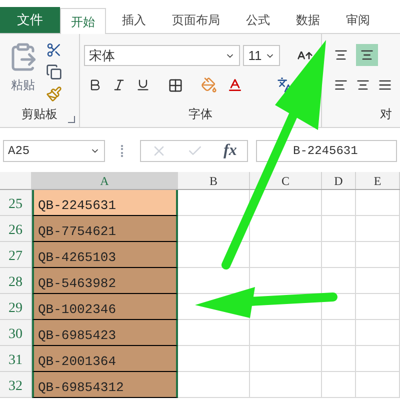 This screenshot has width=400, height=400. What do you see at coordinates (16, 333) in the screenshot?
I see `row-header: 30` at bounding box center [16, 333].